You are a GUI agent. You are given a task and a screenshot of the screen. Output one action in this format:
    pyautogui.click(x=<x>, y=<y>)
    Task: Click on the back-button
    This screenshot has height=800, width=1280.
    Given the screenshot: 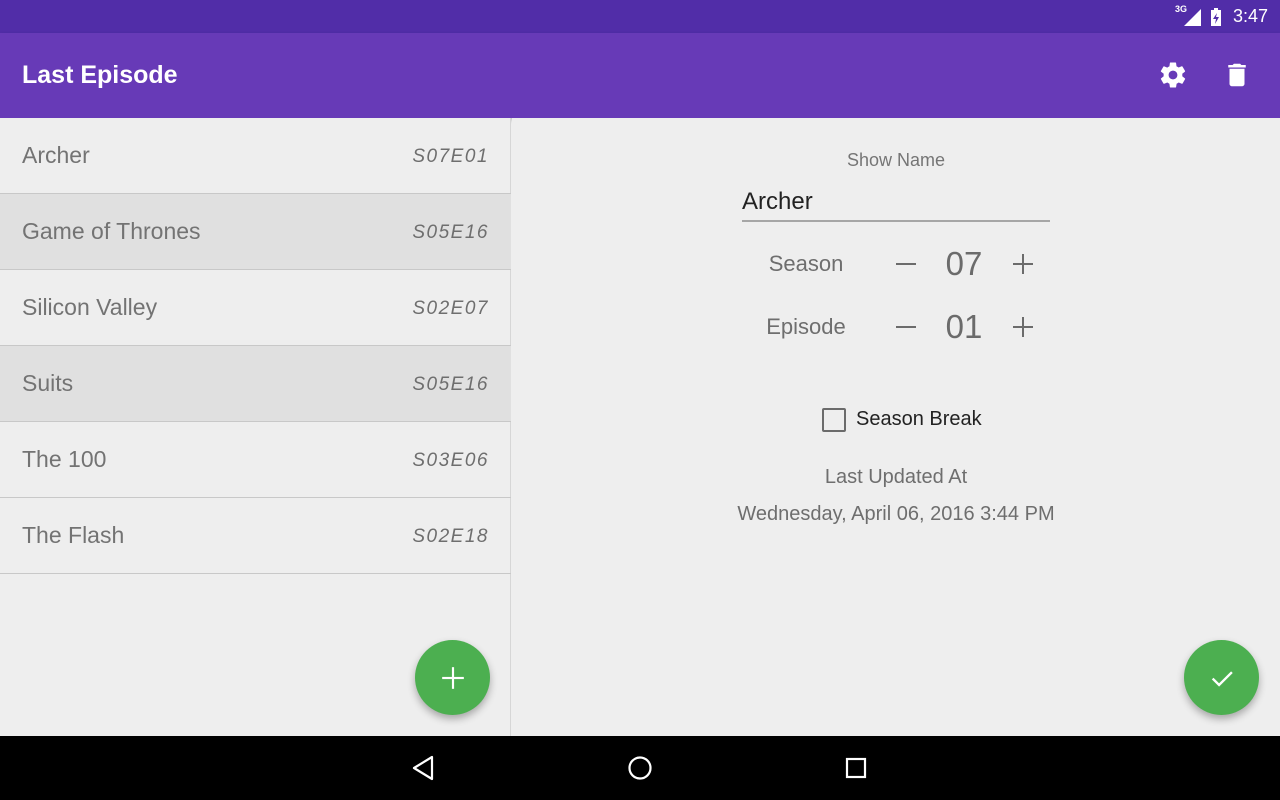 What is the action you would take?
    pyautogui.click(x=424, y=768)
    